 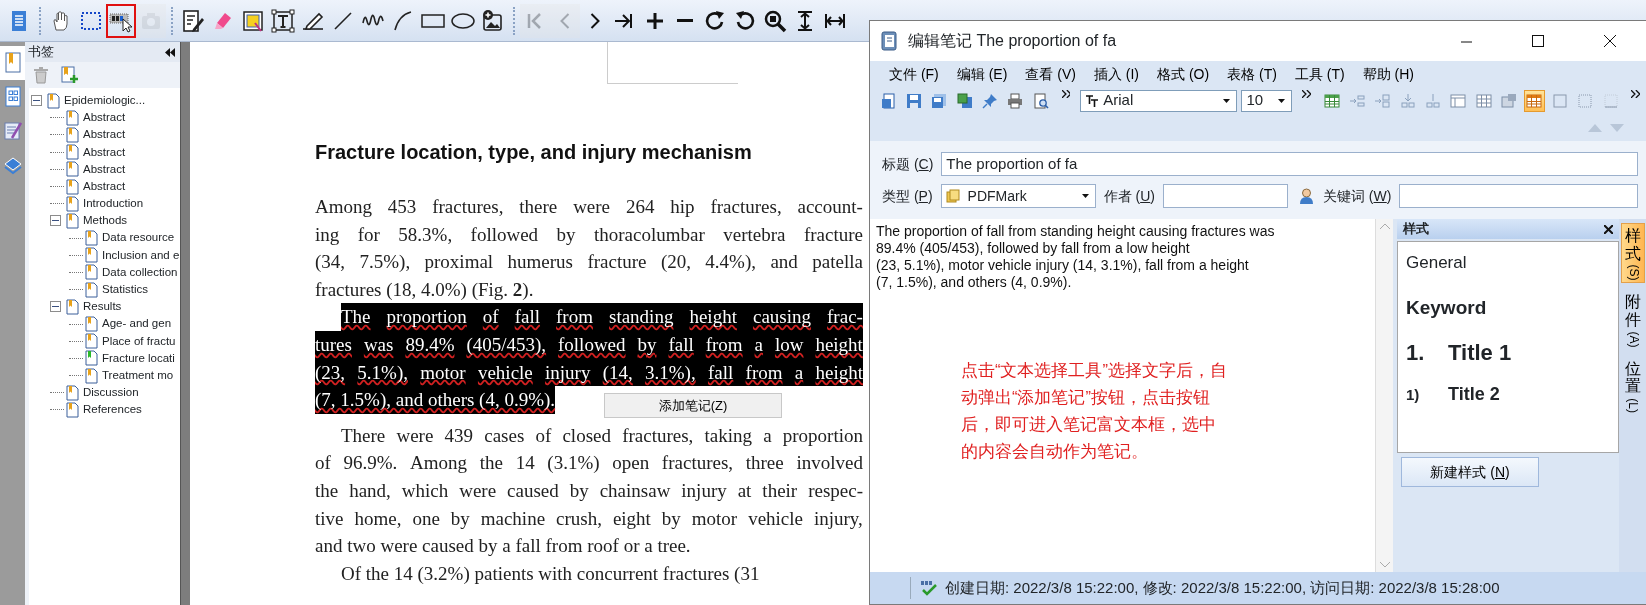 I want to click on title-field: The proportion of fa, so click(x=1289, y=164).